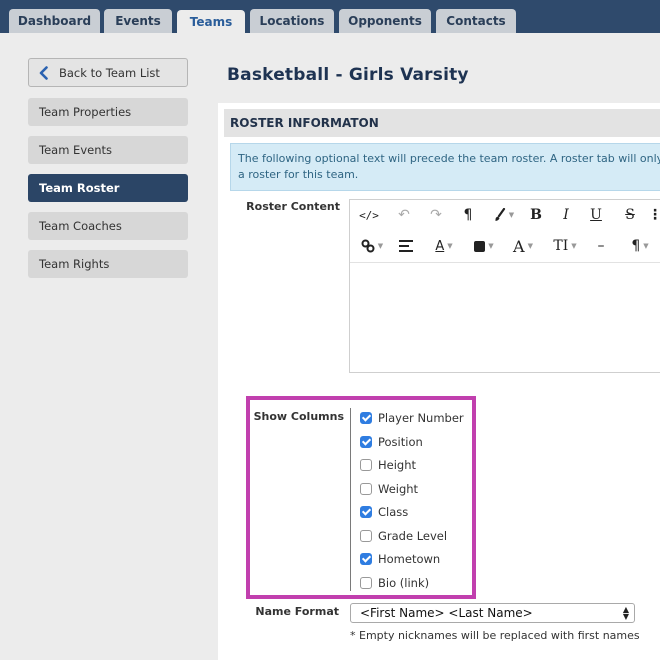  I want to click on bold-icon: B, so click(536, 215).